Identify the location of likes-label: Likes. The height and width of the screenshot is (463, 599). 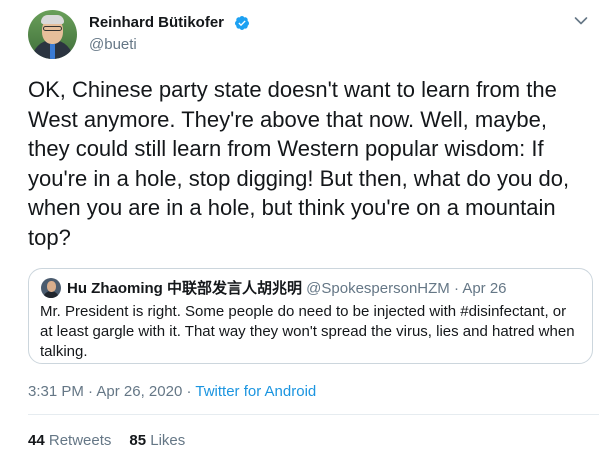
(168, 440).